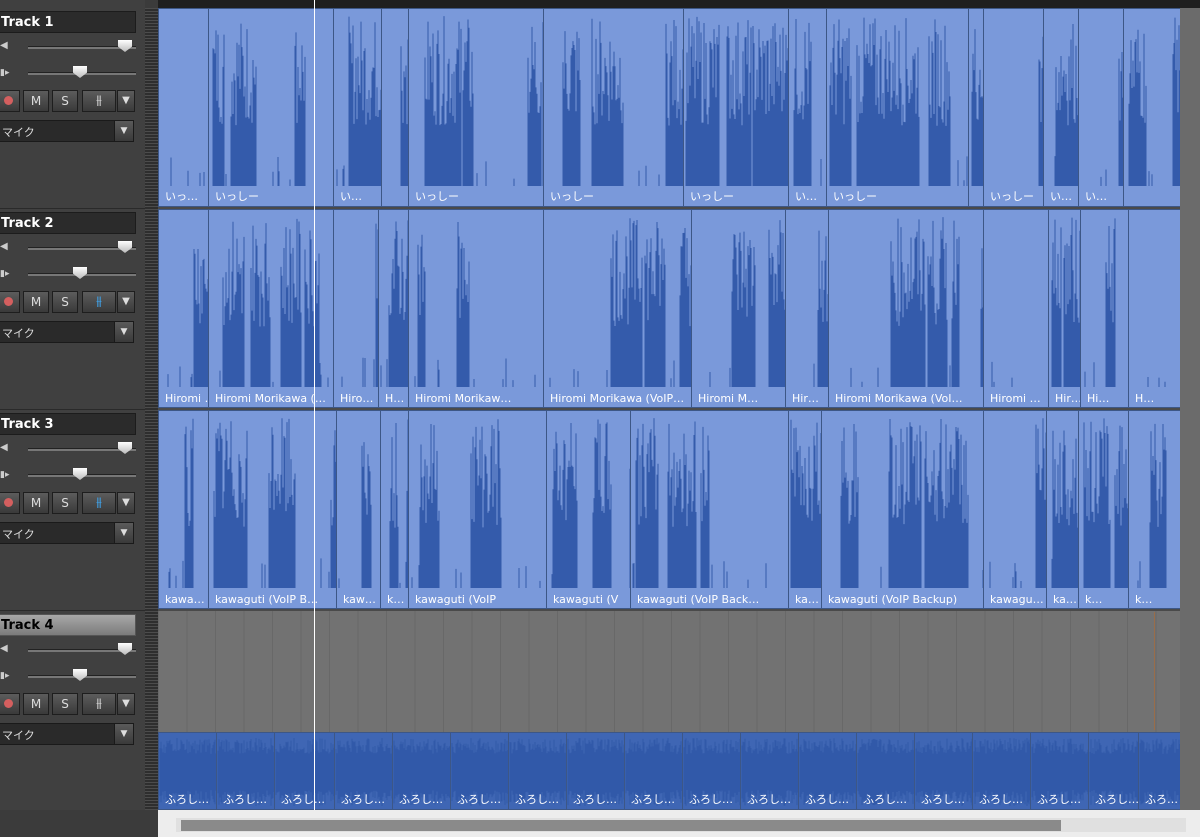 This screenshot has height=837, width=1200. I want to click on track-name: Track 1, so click(68, 22).